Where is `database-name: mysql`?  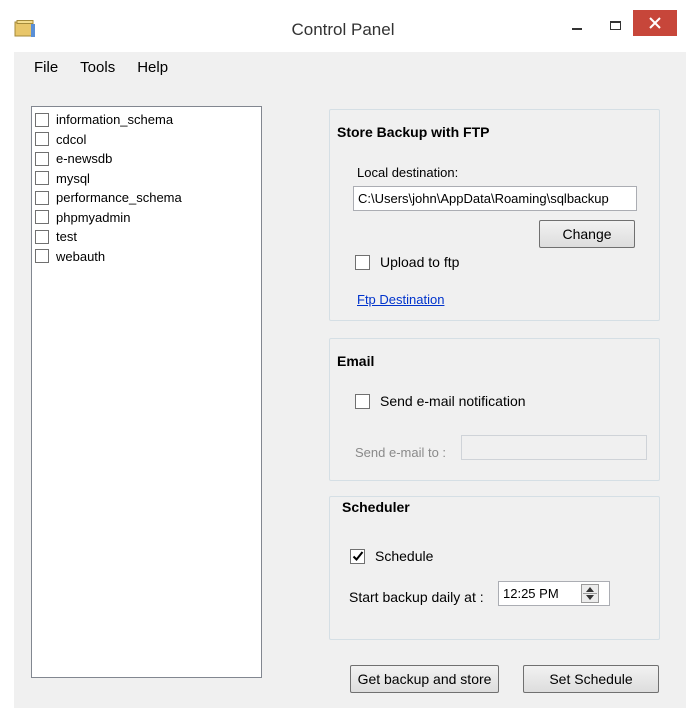
database-name: mysql is located at coordinates (73, 178).